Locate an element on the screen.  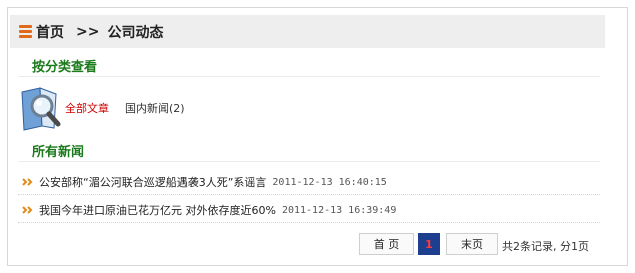
pagination-summary: 共2条记录, 分1页 is located at coordinates (545, 246).